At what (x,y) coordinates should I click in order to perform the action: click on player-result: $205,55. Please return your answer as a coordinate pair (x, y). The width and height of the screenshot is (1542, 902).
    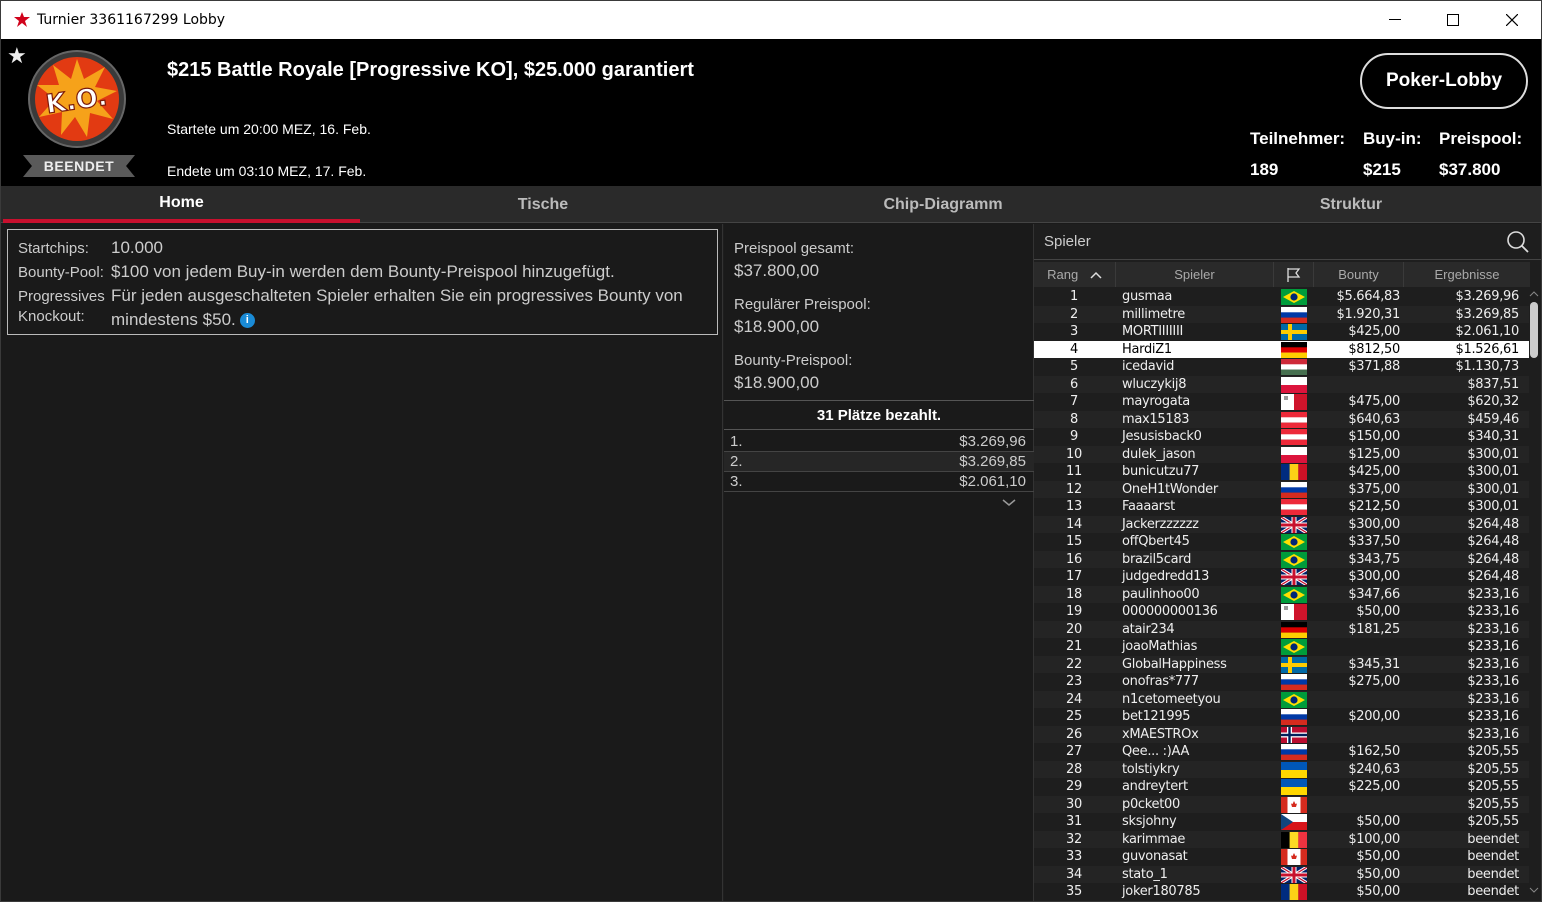
    Looking at the image, I should click on (1493, 751).